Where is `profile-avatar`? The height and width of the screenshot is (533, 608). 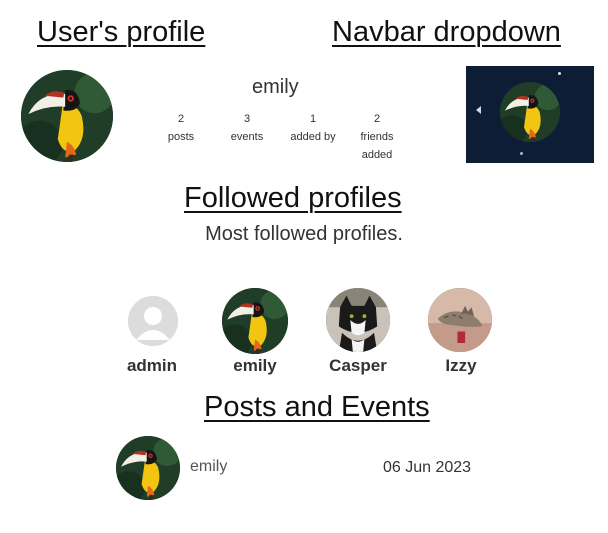
profile-avatar is located at coordinates (67, 116).